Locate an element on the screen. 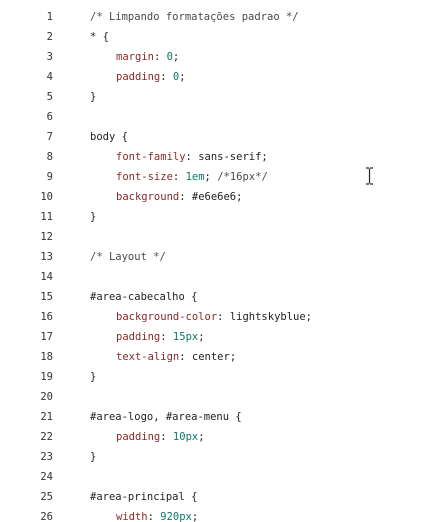 The width and height of the screenshot is (426, 522). line-code: margin: 0; is located at coordinates (147, 57).